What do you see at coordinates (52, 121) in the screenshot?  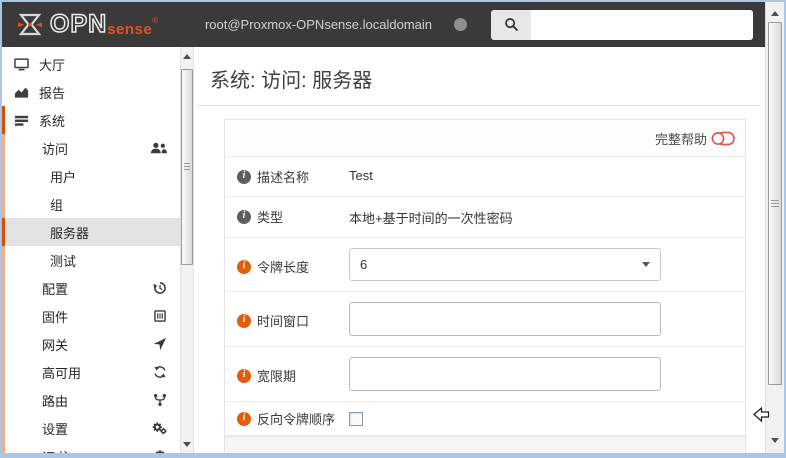 I see `sidebar-item-label: 系统` at bounding box center [52, 121].